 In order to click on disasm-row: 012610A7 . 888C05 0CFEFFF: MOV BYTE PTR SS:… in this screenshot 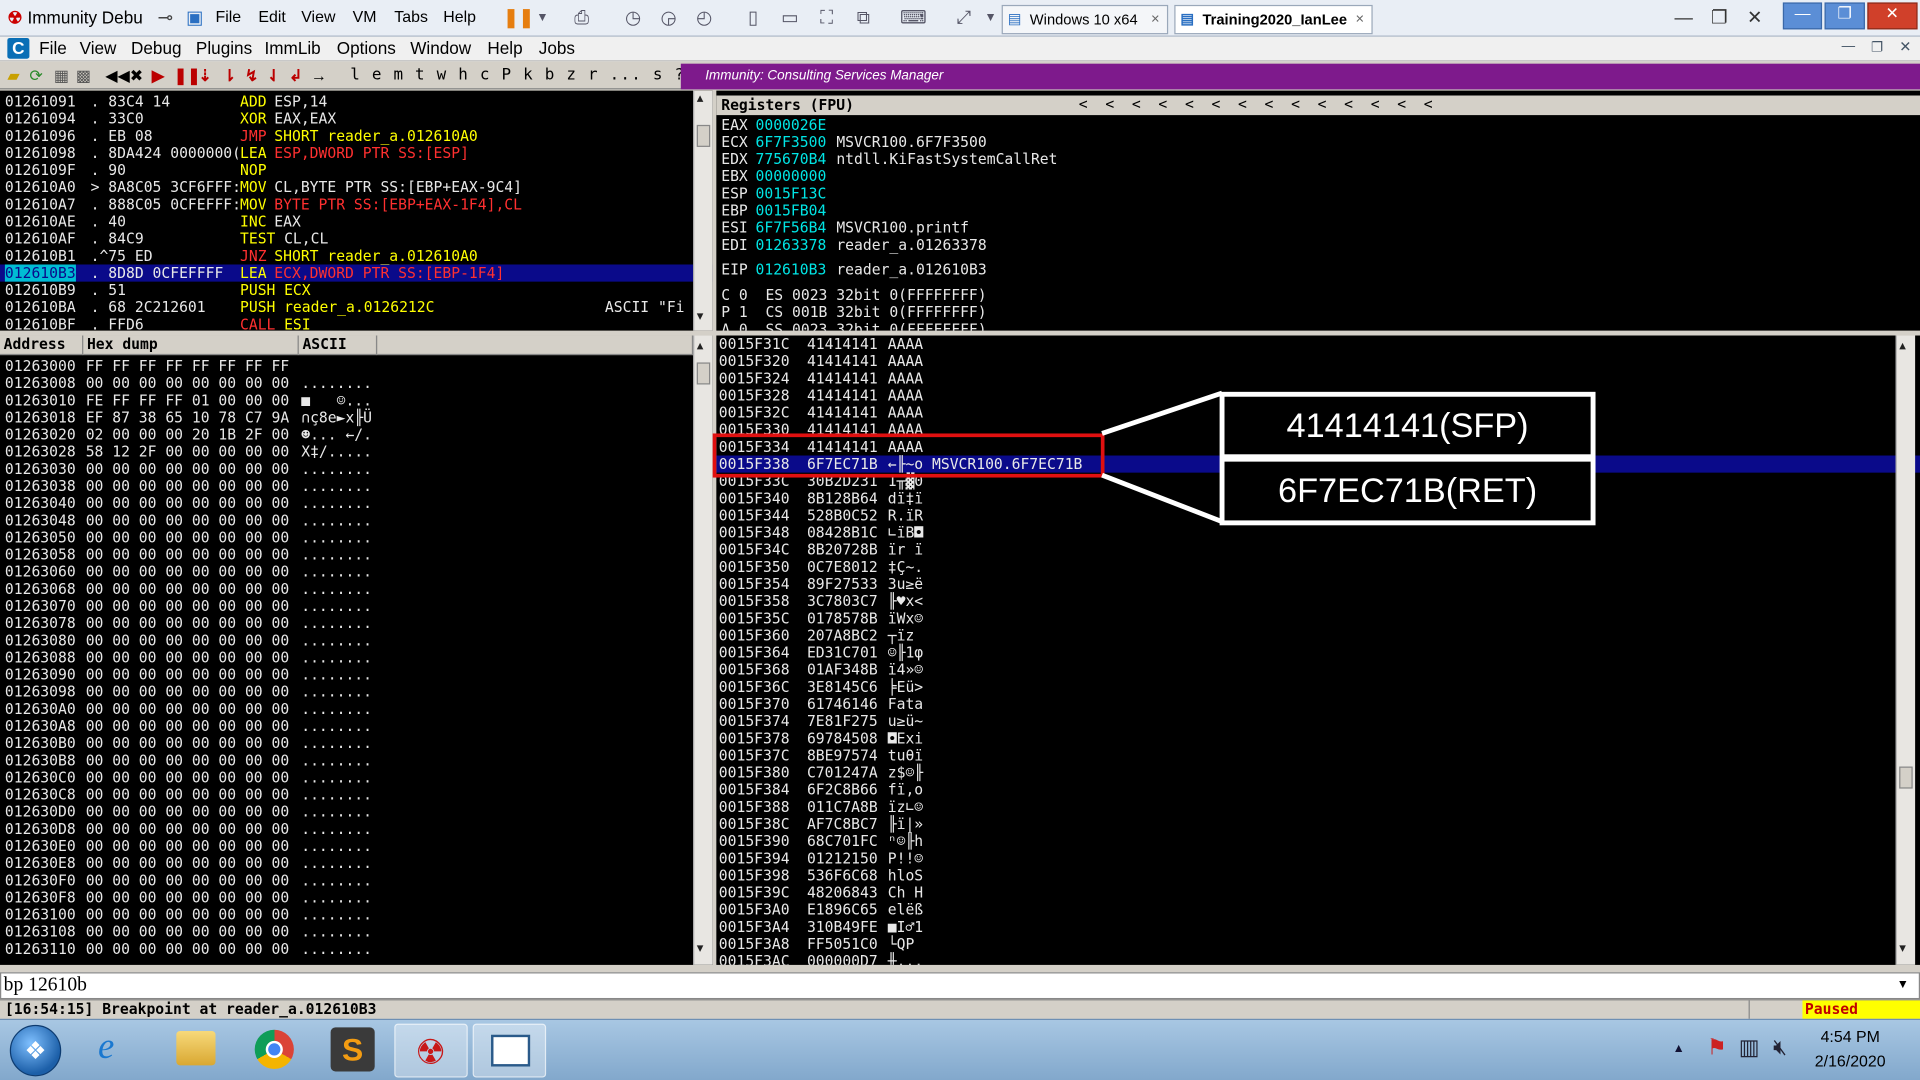, I will do `click(356, 204)`.